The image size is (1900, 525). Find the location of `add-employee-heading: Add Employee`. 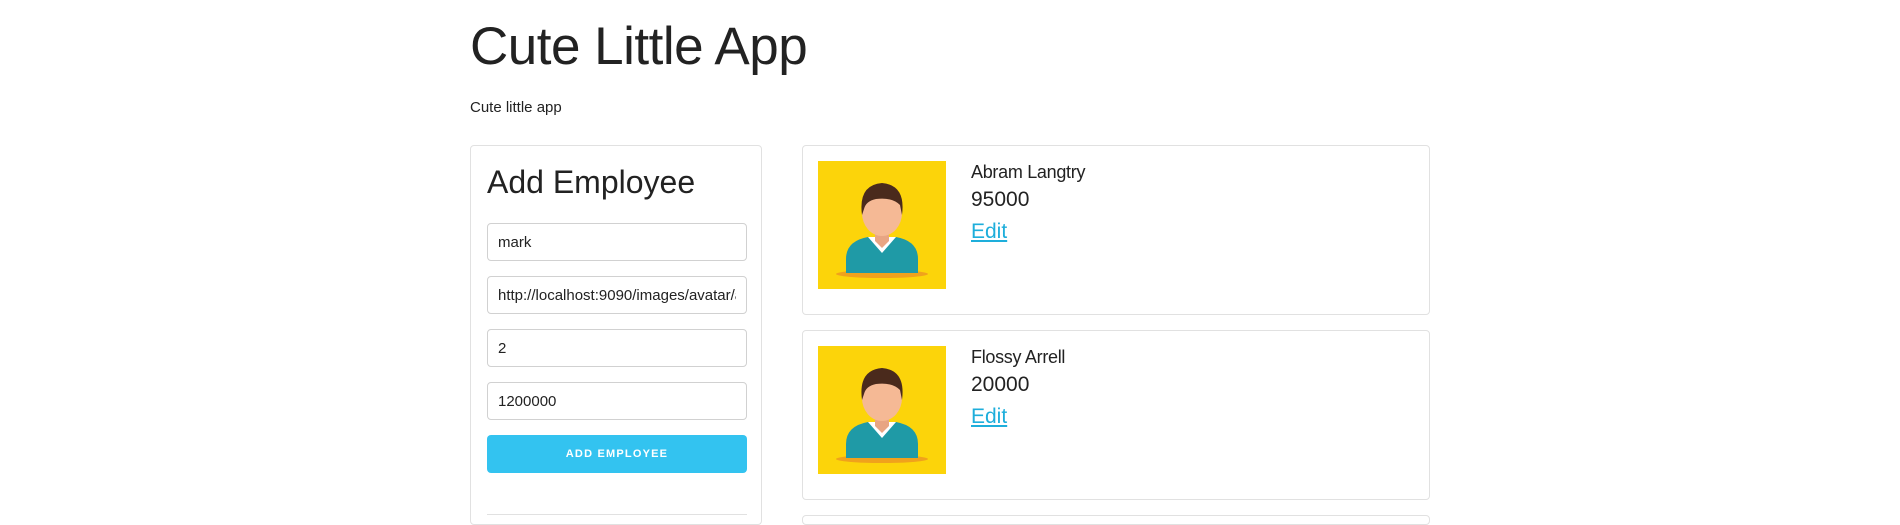

add-employee-heading: Add Employee is located at coordinates (591, 182).